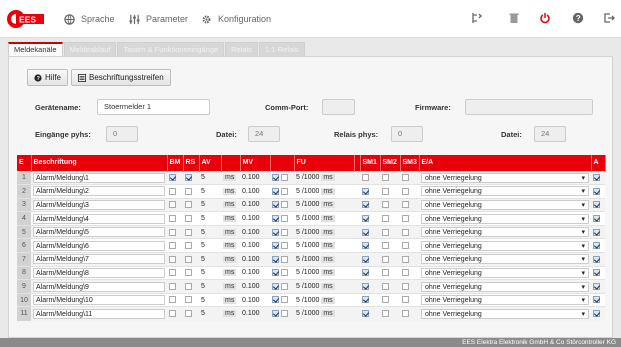 This screenshot has height=347, width=621. Describe the element at coordinates (477, 18) in the screenshot. I see `reorder-icon` at that location.